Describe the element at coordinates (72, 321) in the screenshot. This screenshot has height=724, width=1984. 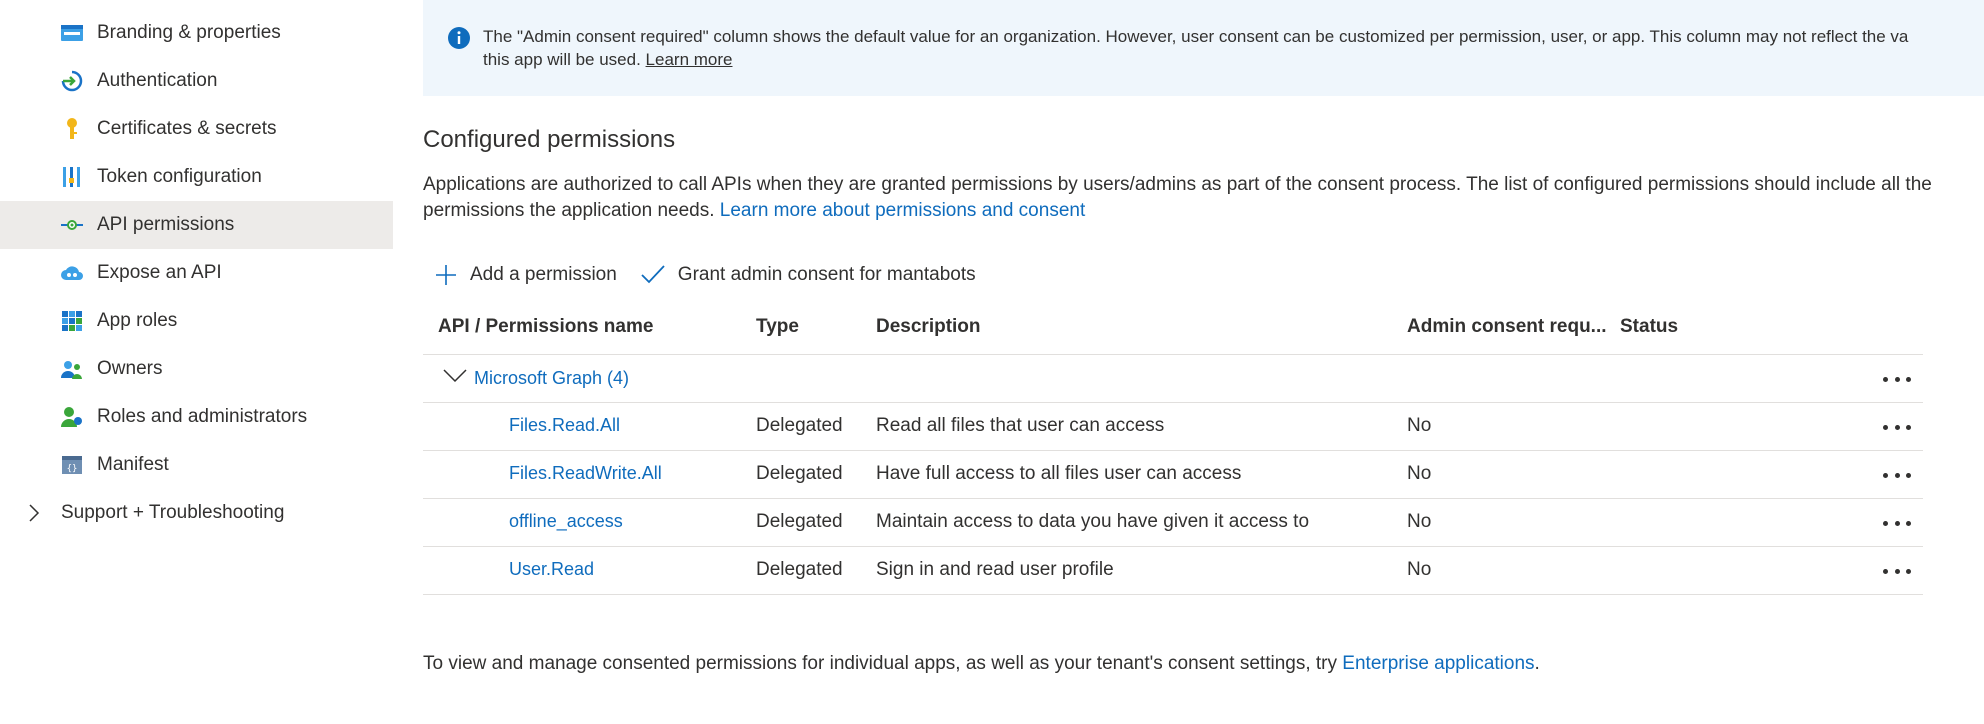
I see `app-roles-icon` at that location.